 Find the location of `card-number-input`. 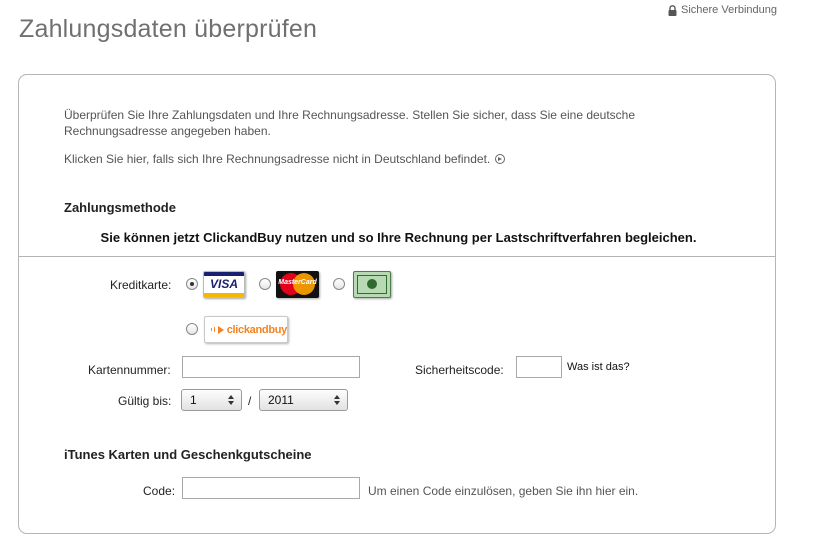

card-number-input is located at coordinates (271, 367).